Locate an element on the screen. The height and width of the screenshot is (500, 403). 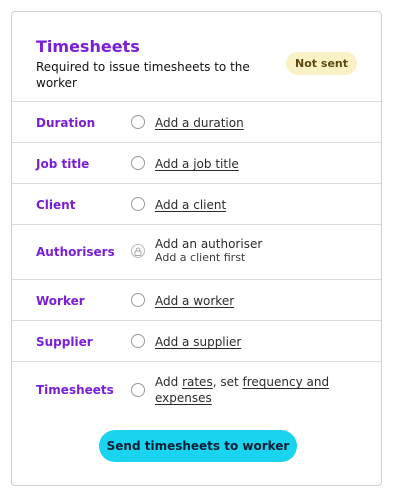
timesheets-settings-text: Add rates, set frequency and expenses is located at coordinates (255, 390).